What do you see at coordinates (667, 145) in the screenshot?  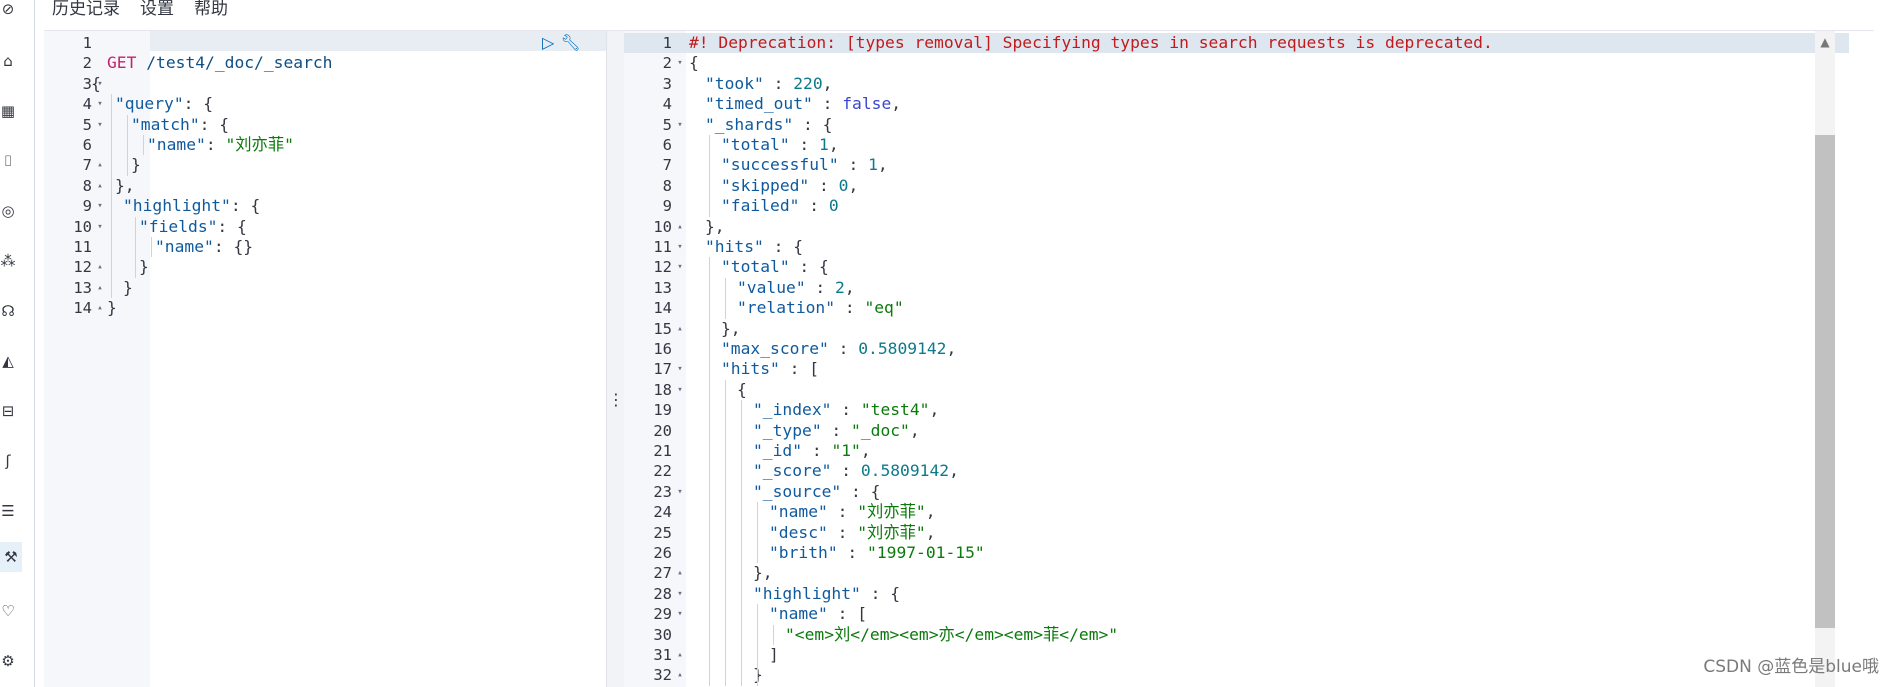 I see `line-number: 6` at bounding box center [667, 145].